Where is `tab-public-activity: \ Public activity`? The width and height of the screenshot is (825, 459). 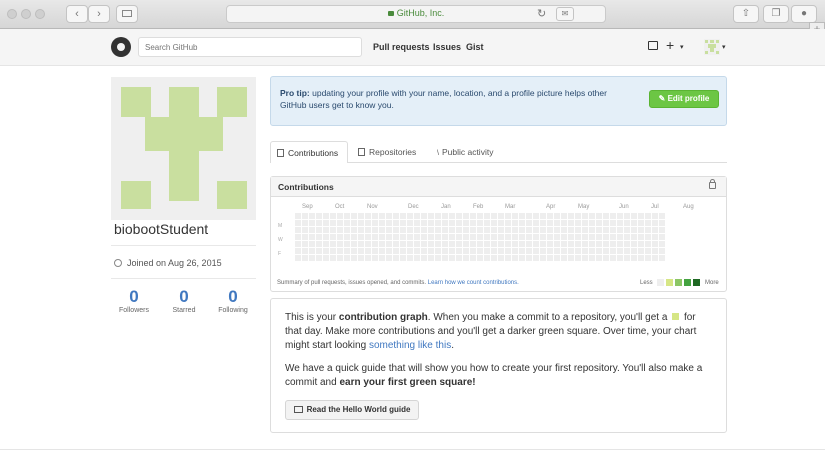 tab-public-activity: \ Public activity is located at coordinates (465, 152).